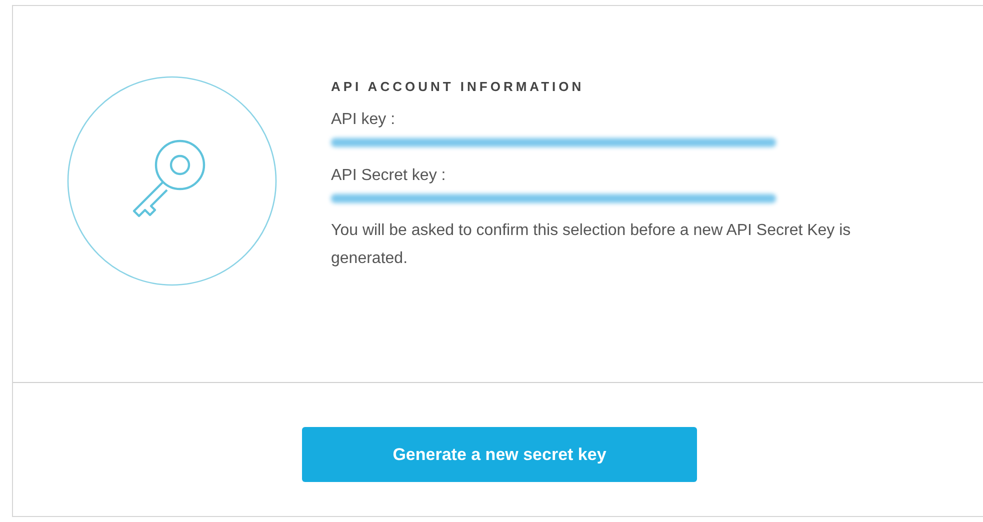 Image resolution: width=983 pixels, height=522 pixels. Describe the element at coordinates (363, 120) in the screenshot. I see `field-label: API key :` at that location.